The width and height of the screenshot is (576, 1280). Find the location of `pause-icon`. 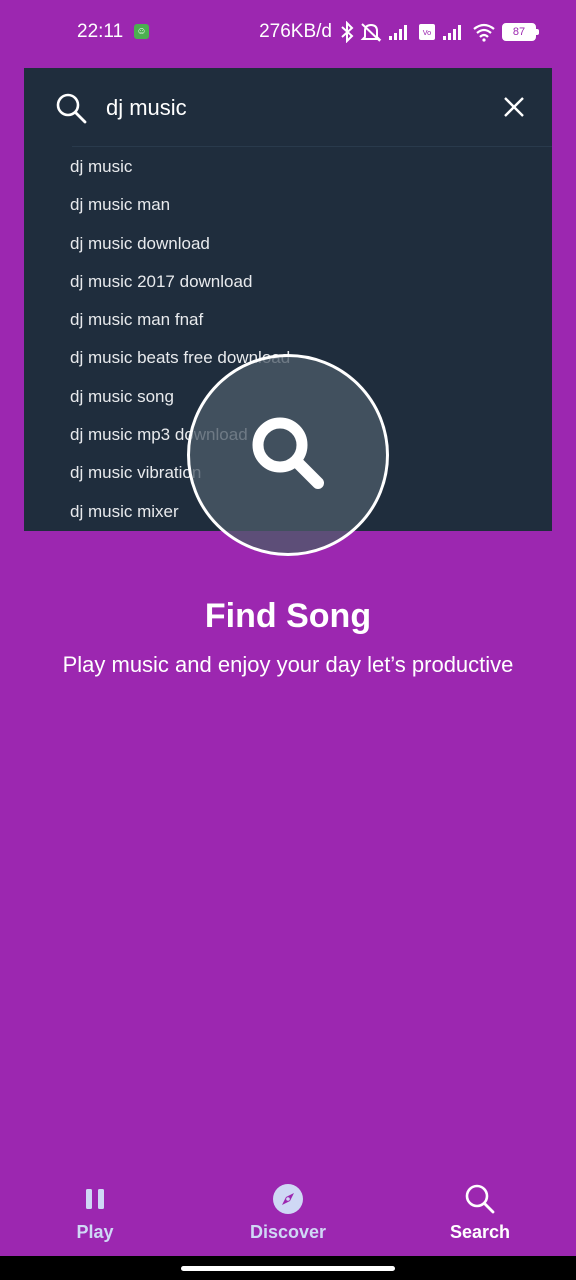

pause-icon is located at coordinates (95, 1199).